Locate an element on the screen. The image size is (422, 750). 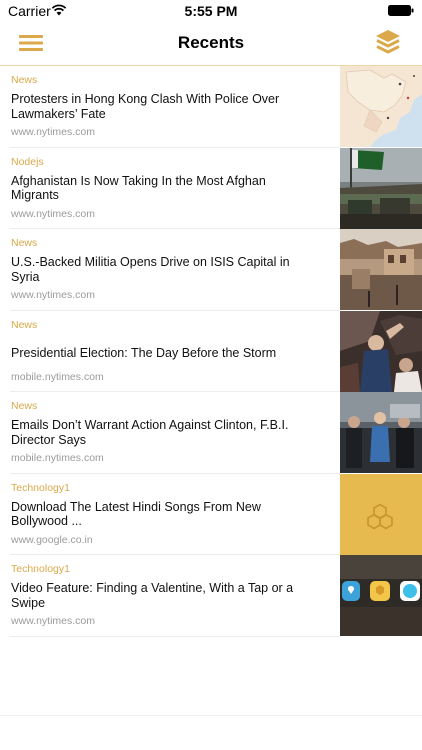
navigation-bar: Recents is located at coordinates (211, 44).